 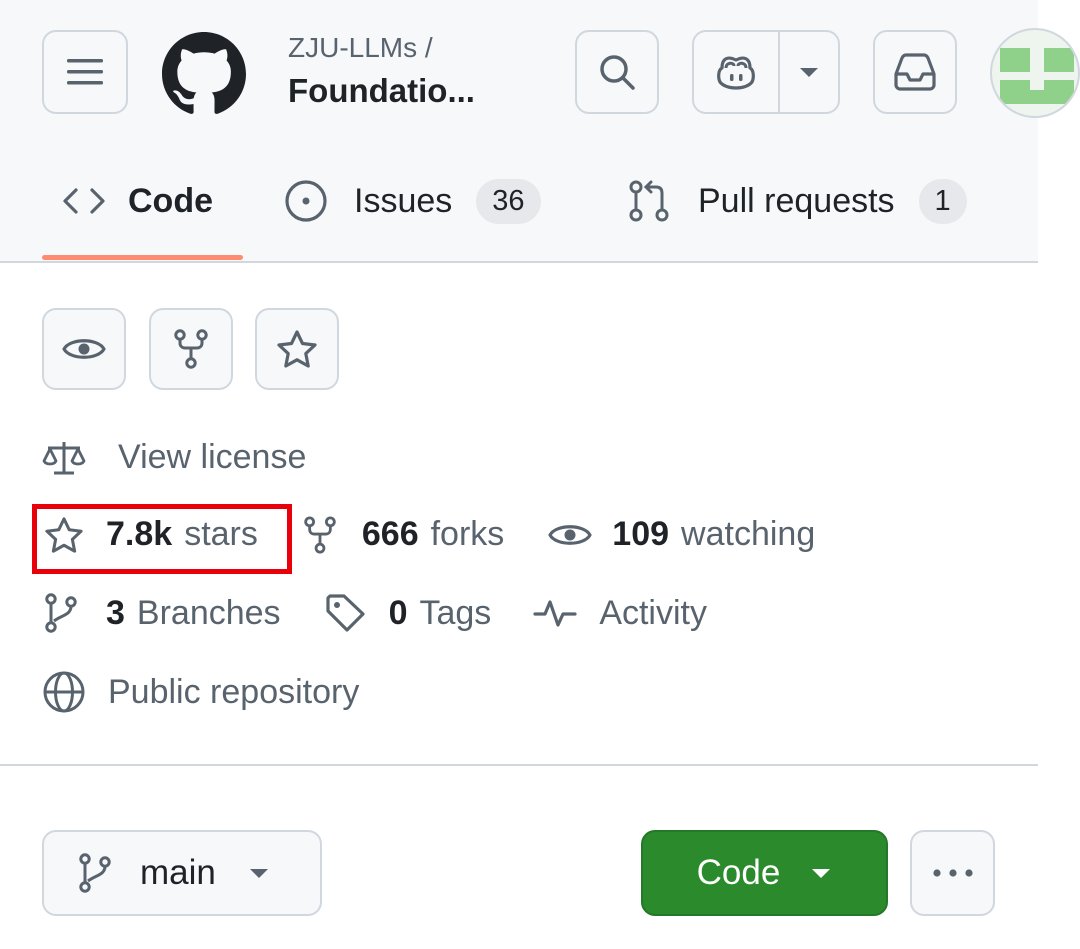 What do you see at coordinates (649, 201) in the screenshot?
I see `git-pull-request-icon` at bounding box center [649, 201].